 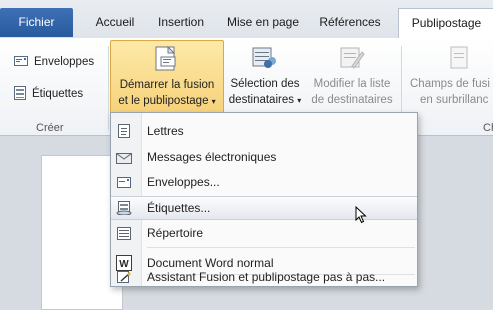 What do you see at coordinates (352, 74) in the screenshot?
I see `edit-recipient-list-button: Modifier la liste de destinataires` at bounding box center [352, 74].